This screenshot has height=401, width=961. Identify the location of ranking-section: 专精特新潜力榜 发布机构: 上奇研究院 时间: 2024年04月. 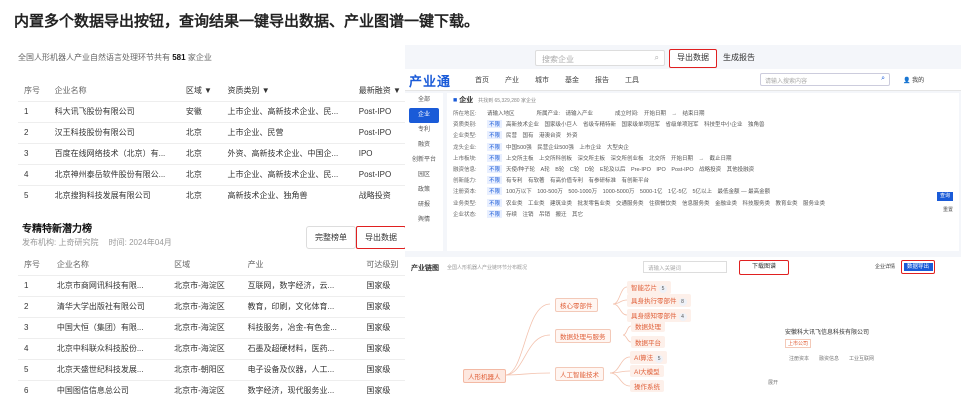
(97, 234).